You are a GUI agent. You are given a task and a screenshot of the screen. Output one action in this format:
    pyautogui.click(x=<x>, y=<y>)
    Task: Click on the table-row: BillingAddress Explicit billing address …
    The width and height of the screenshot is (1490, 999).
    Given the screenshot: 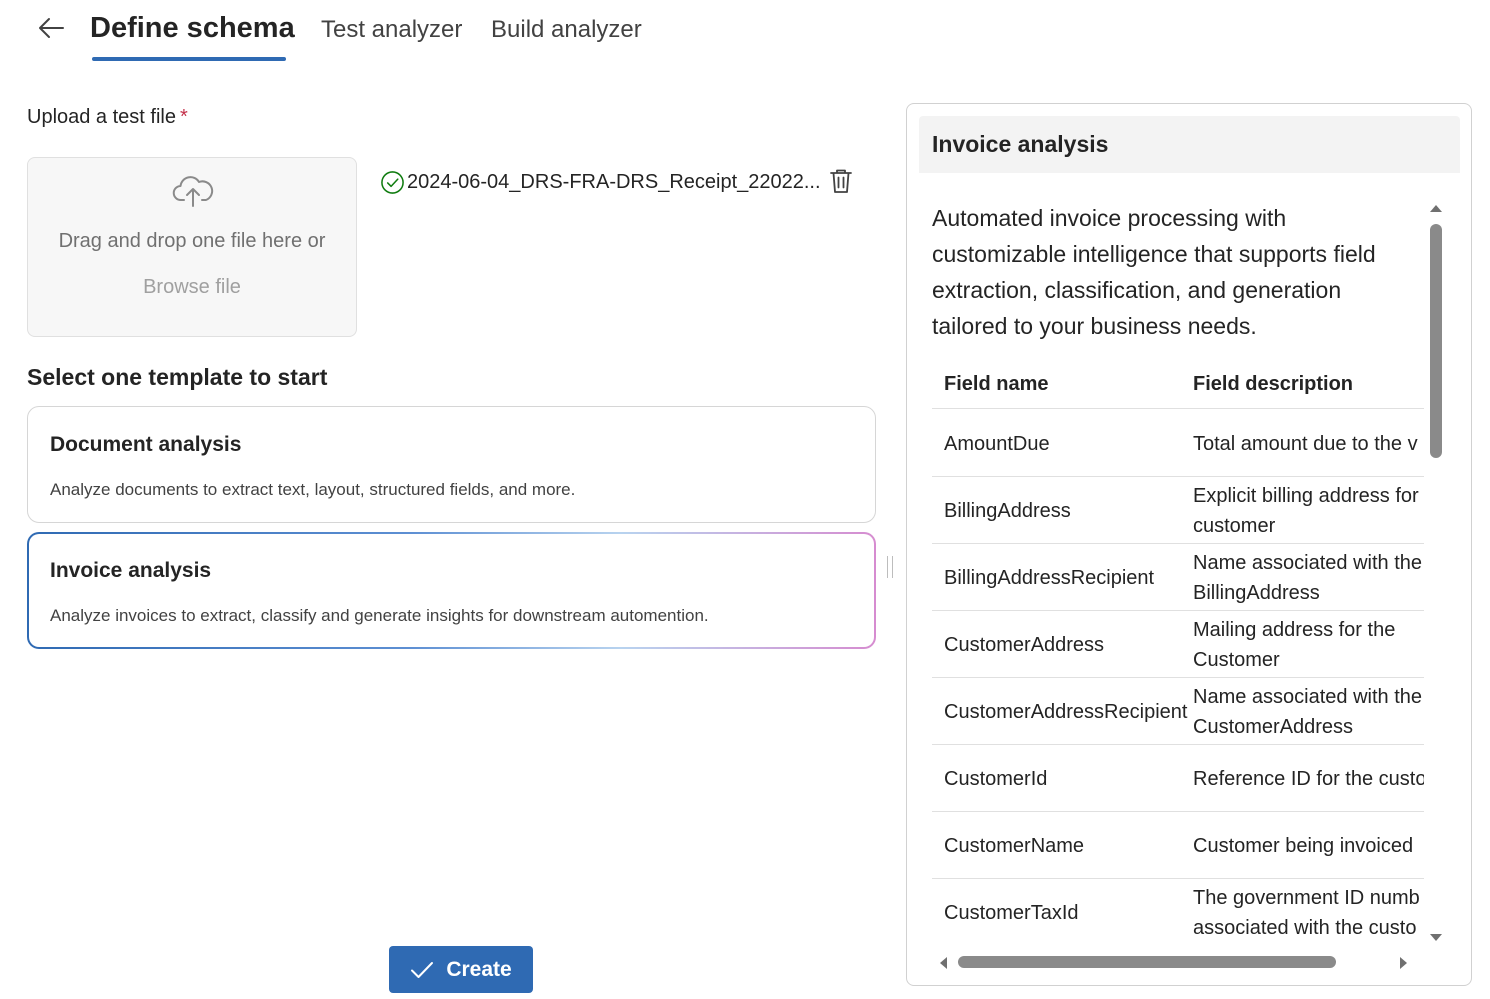 What is the action you would take?
    pyautogui.click(x=1178, y=510)
    